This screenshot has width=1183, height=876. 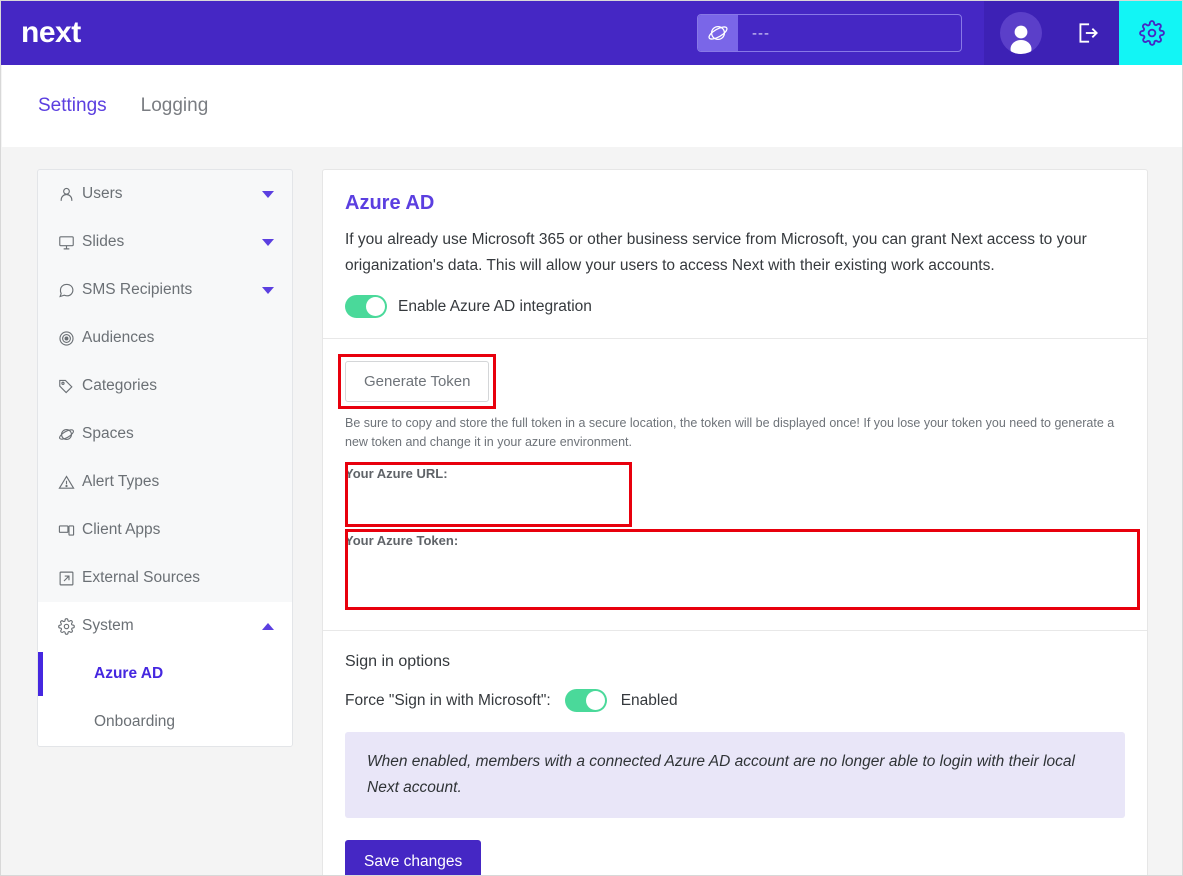 What do you see at coordinates (495, 306) in the screenshot?
I see `enable-azure-ad-label: Enable Azure AD integration` at bounding box center [495, 306].